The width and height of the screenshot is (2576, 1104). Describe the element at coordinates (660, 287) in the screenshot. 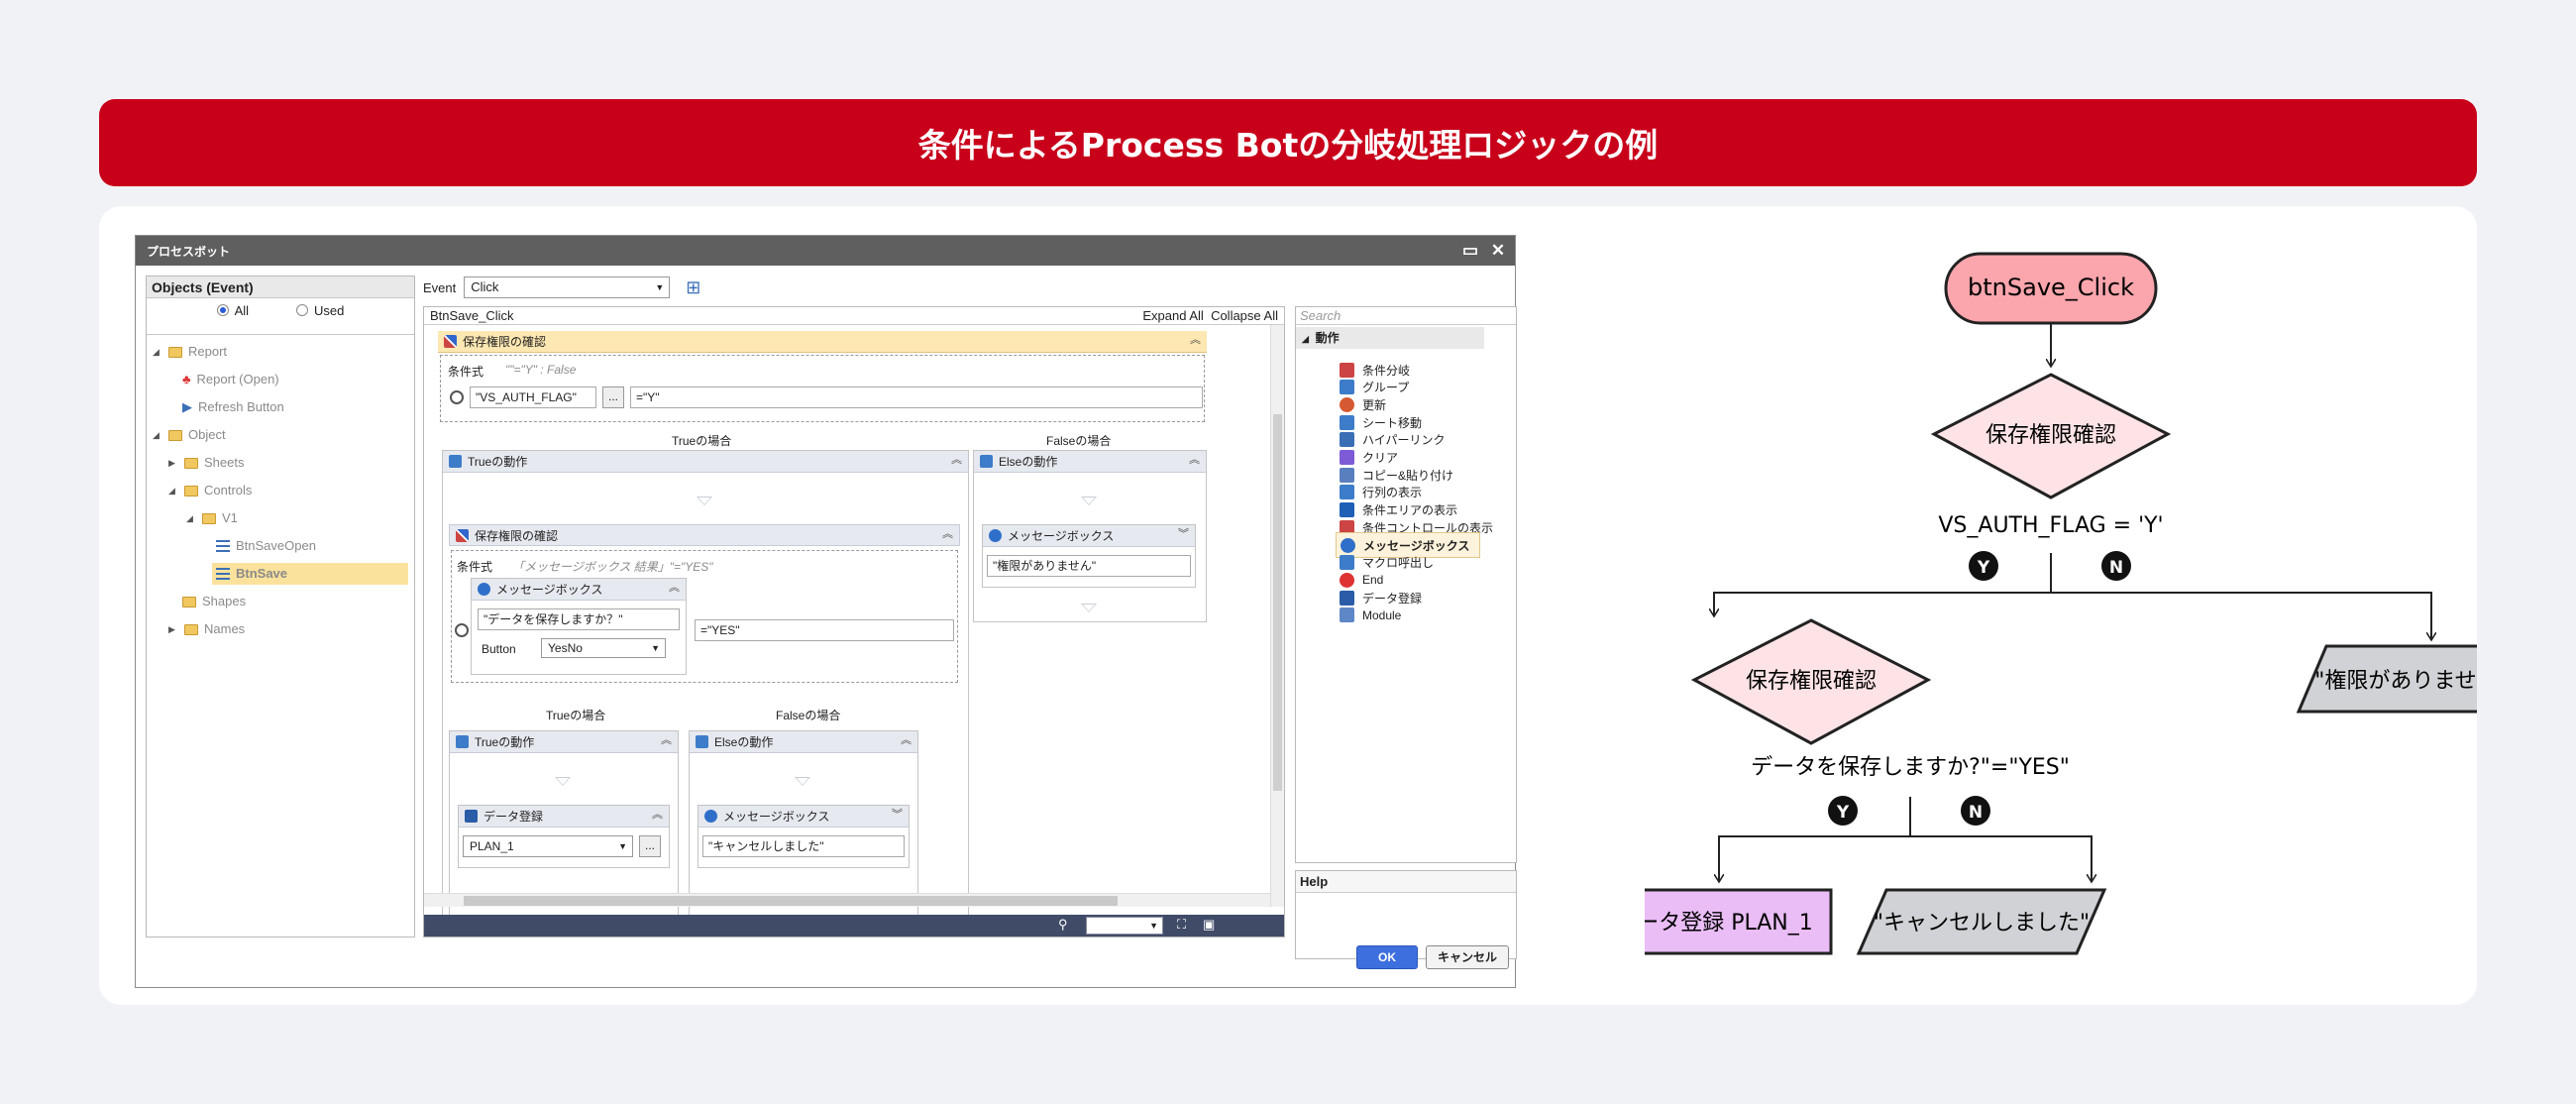

I see `chevron-down-icon: ▼` at that location.